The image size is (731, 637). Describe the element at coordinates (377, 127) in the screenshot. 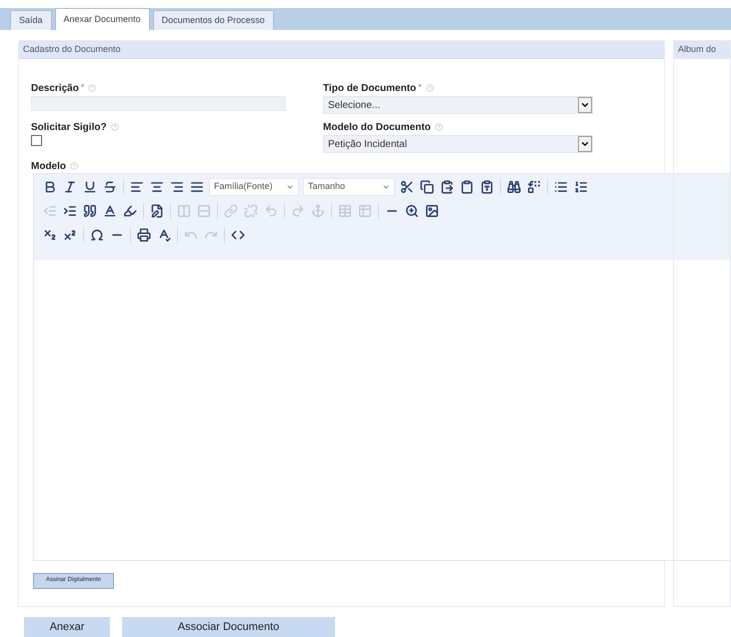

I see `field-label: Modelo do Documento` at that location.